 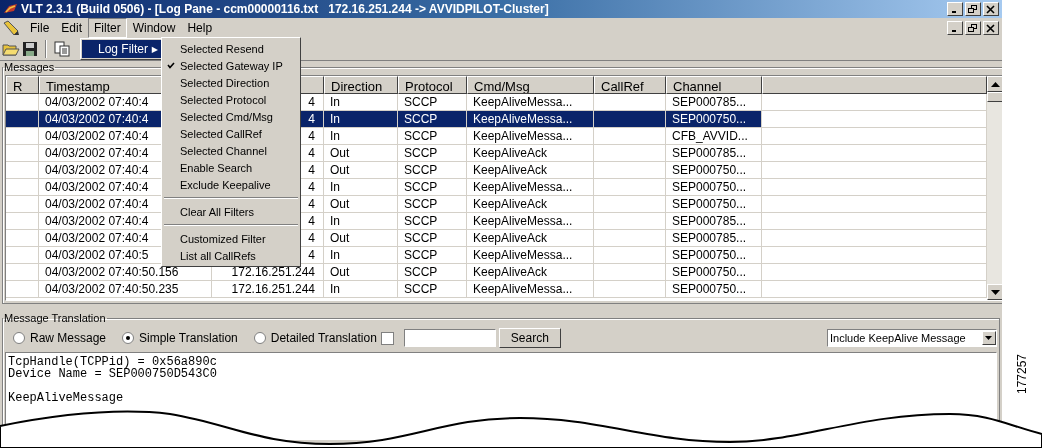 I want to click on column-header: Direction, so click(x=361, y=85).